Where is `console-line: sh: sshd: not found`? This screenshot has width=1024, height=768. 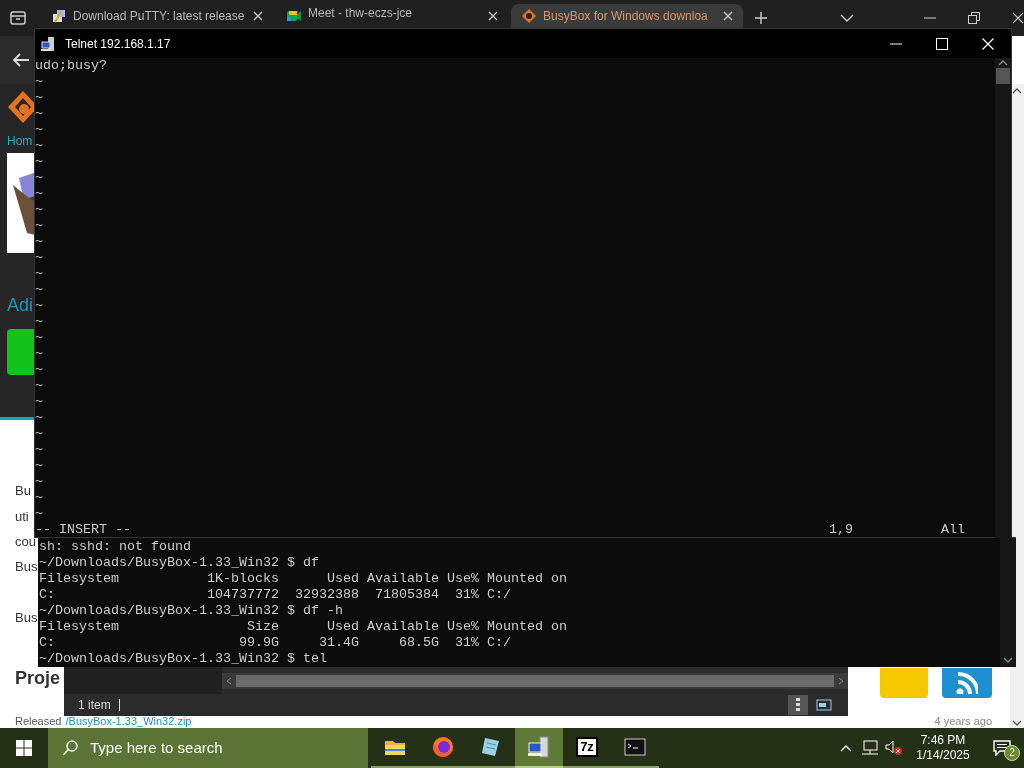 console-line: sh: sshd: not found is located at coordinates (115, 547).